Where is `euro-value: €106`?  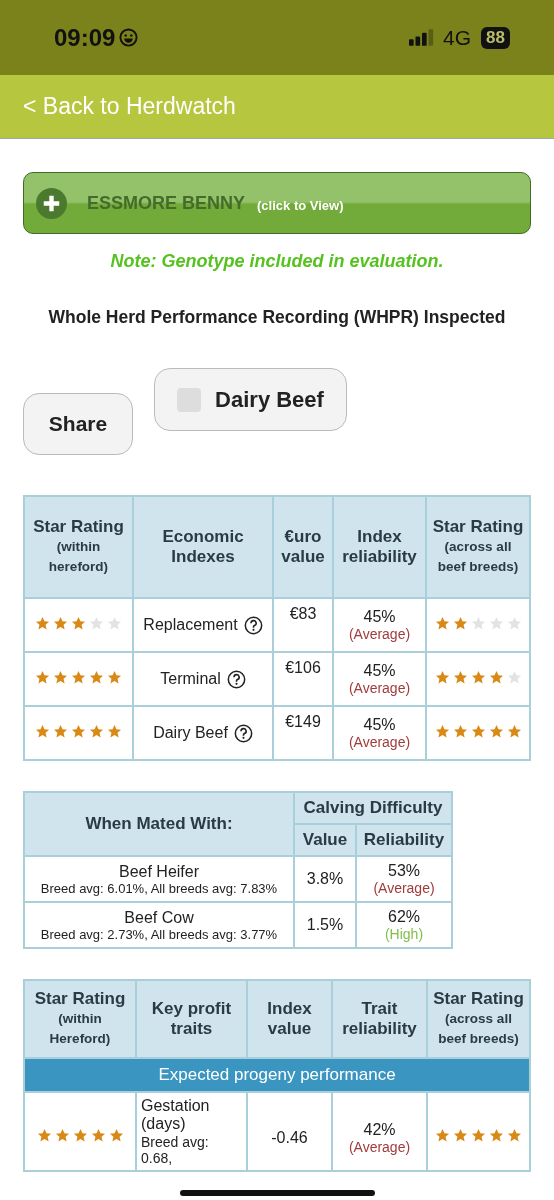 euro-value: €106 is located at coordinates (303, 667).